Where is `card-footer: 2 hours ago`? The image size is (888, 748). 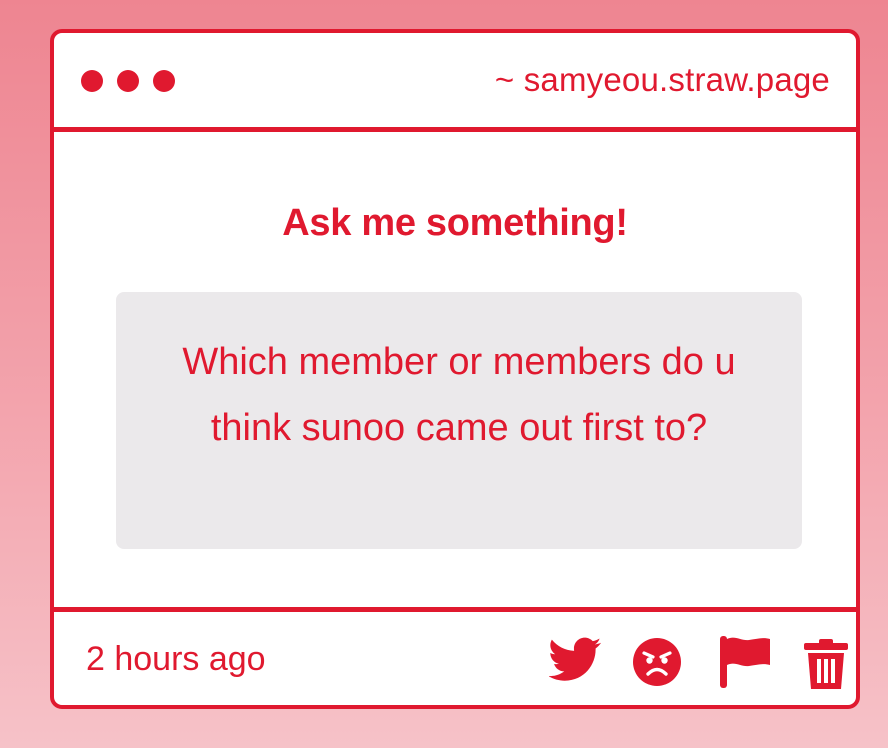 card-footer: 2 hours ago is located at coordinates (455, 656).